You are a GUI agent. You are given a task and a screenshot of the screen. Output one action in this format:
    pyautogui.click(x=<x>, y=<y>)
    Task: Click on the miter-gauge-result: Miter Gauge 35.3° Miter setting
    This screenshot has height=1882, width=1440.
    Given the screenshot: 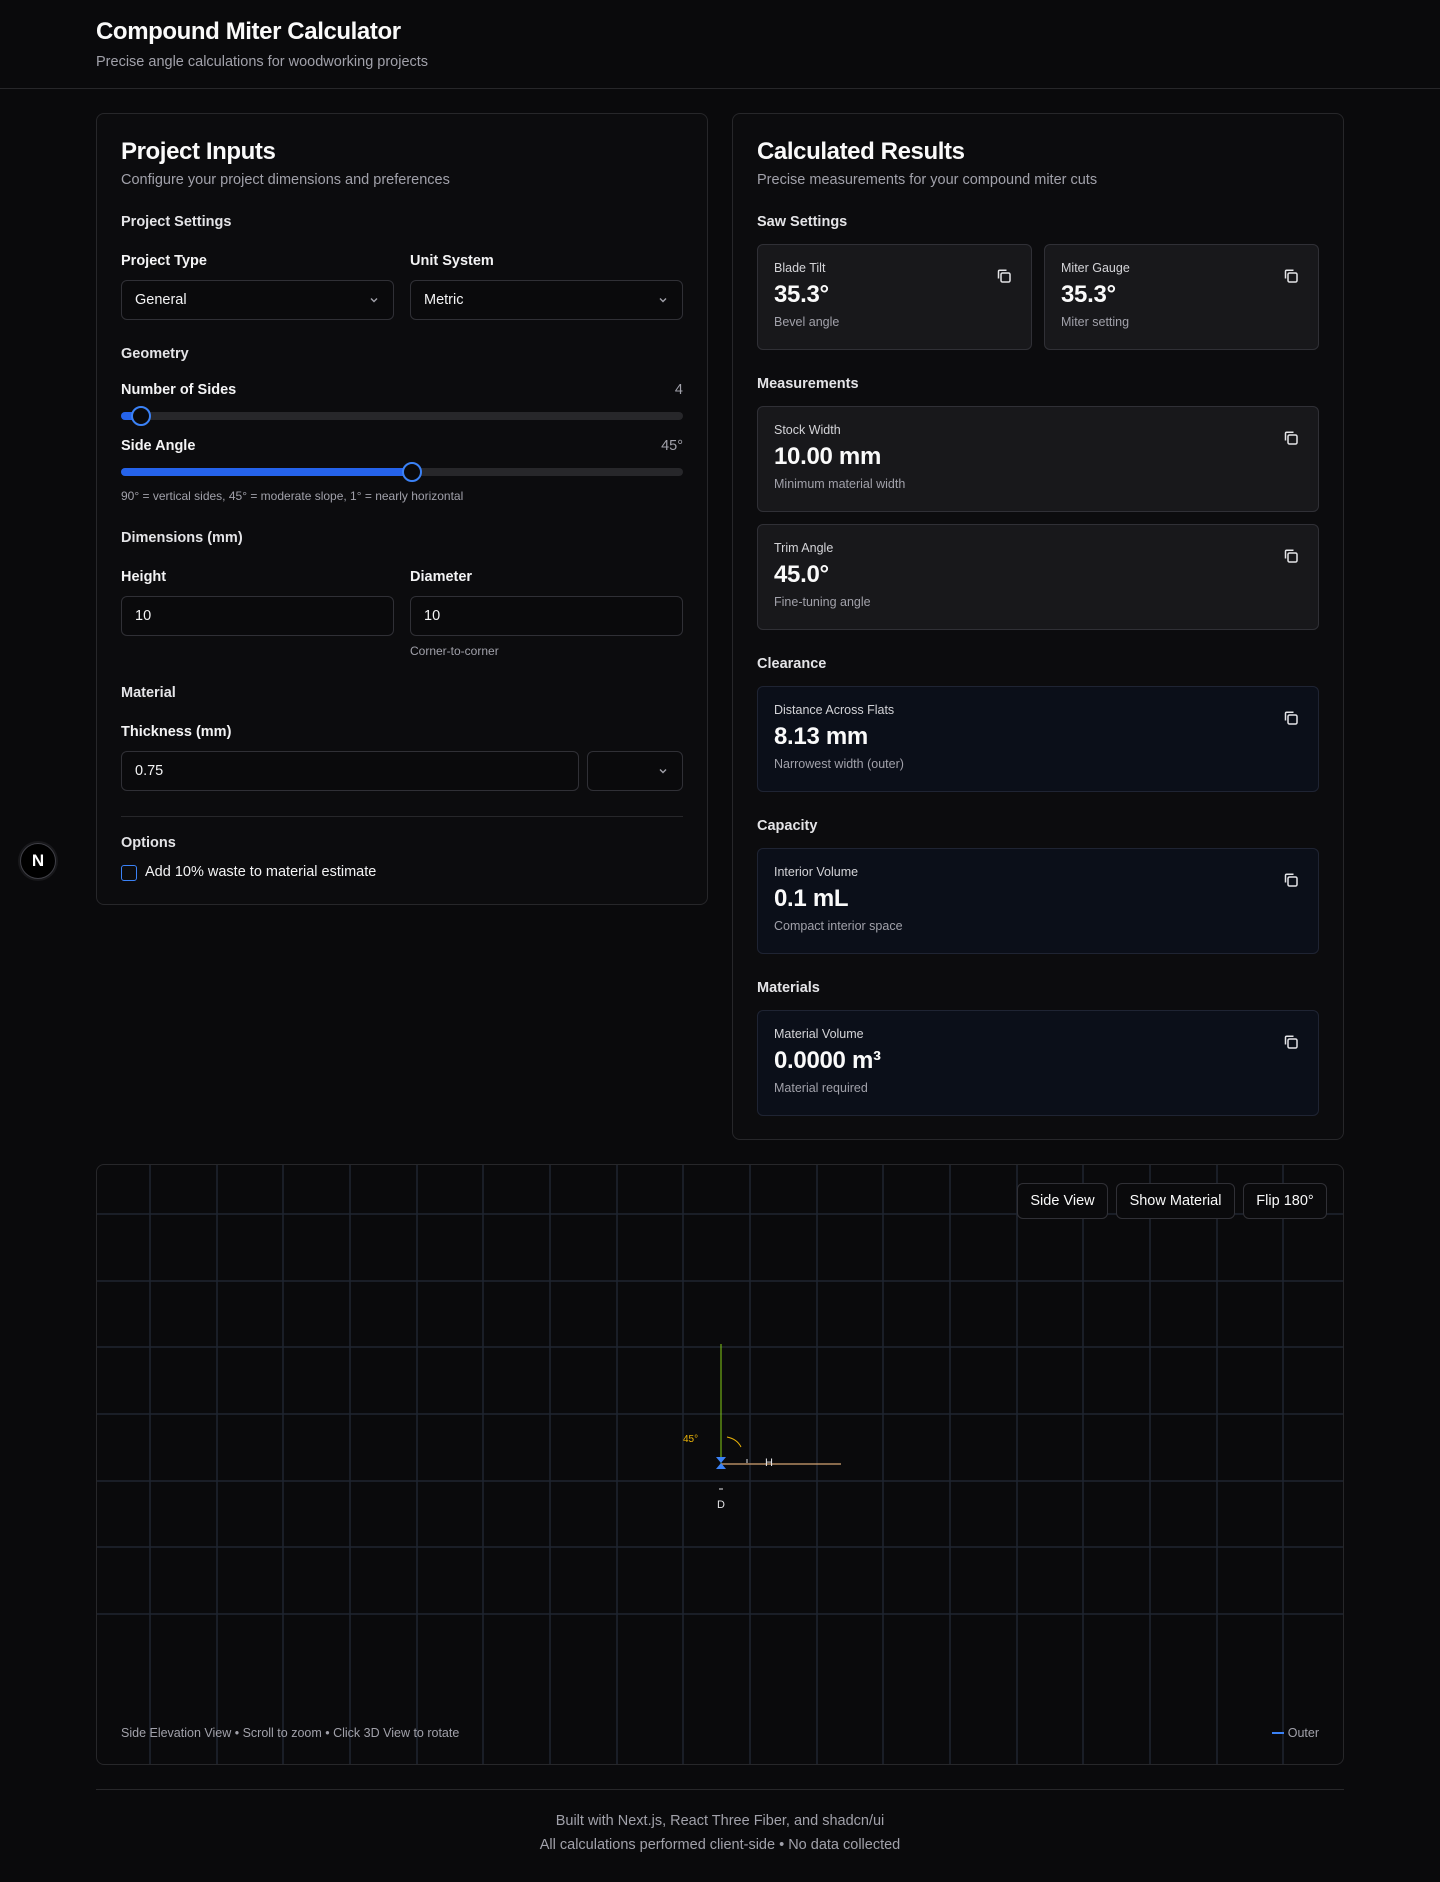 What is the action you would take?
    pyautogui.click(x=1181, y=297)
    